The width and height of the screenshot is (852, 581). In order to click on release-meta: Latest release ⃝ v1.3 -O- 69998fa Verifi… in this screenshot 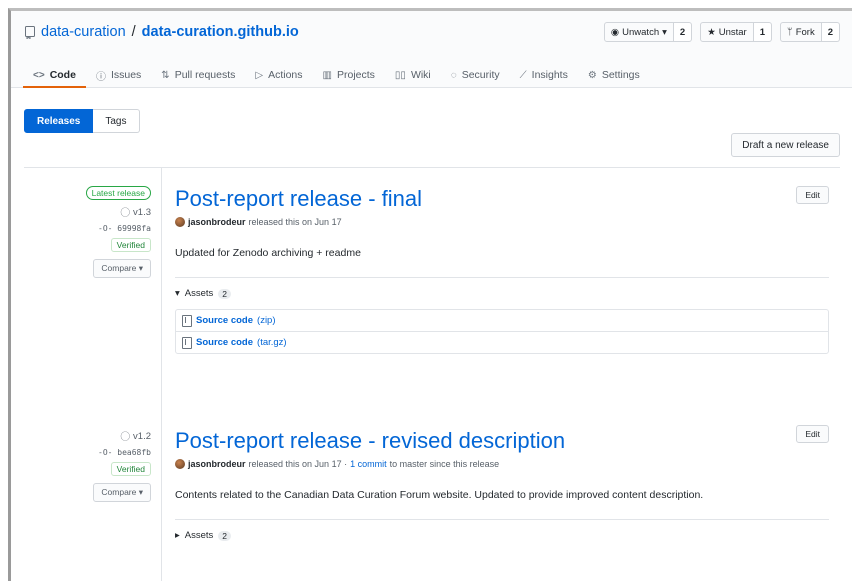, I will do `click(111, 232)`.